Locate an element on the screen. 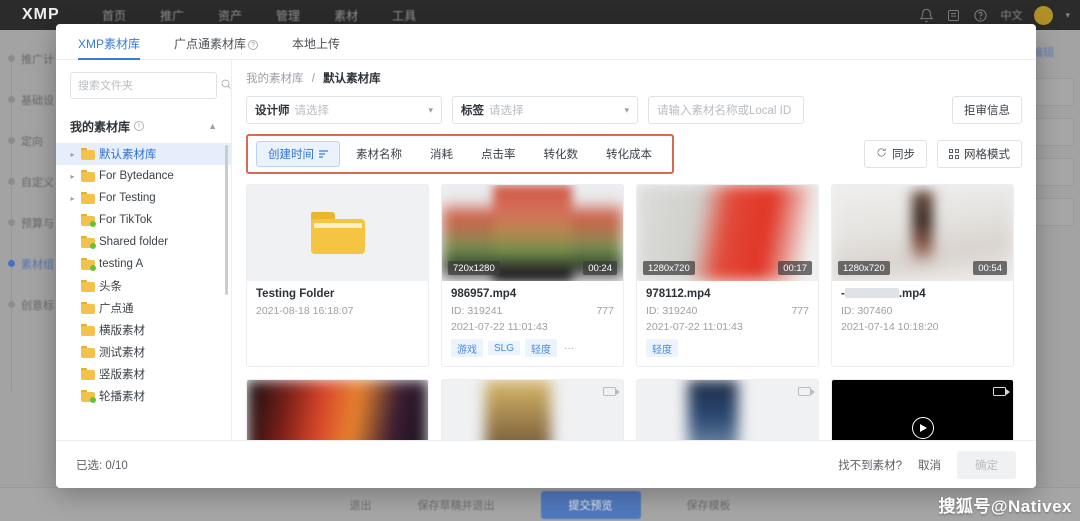 The height and width of the screenshot is (521, 1080). not-found-link: 找不到素材? is located at coordinates (870, 465).